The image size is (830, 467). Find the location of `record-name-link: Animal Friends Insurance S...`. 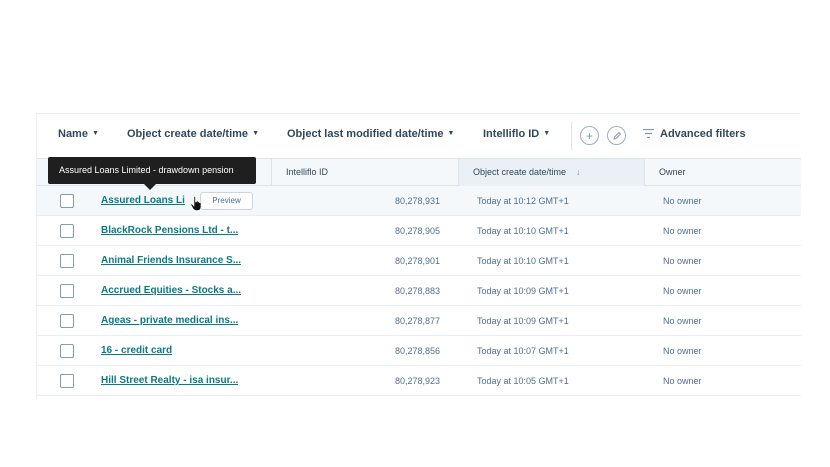

record-name-link: Animal Friends Insurance S... is located at coordinates (171, 260).